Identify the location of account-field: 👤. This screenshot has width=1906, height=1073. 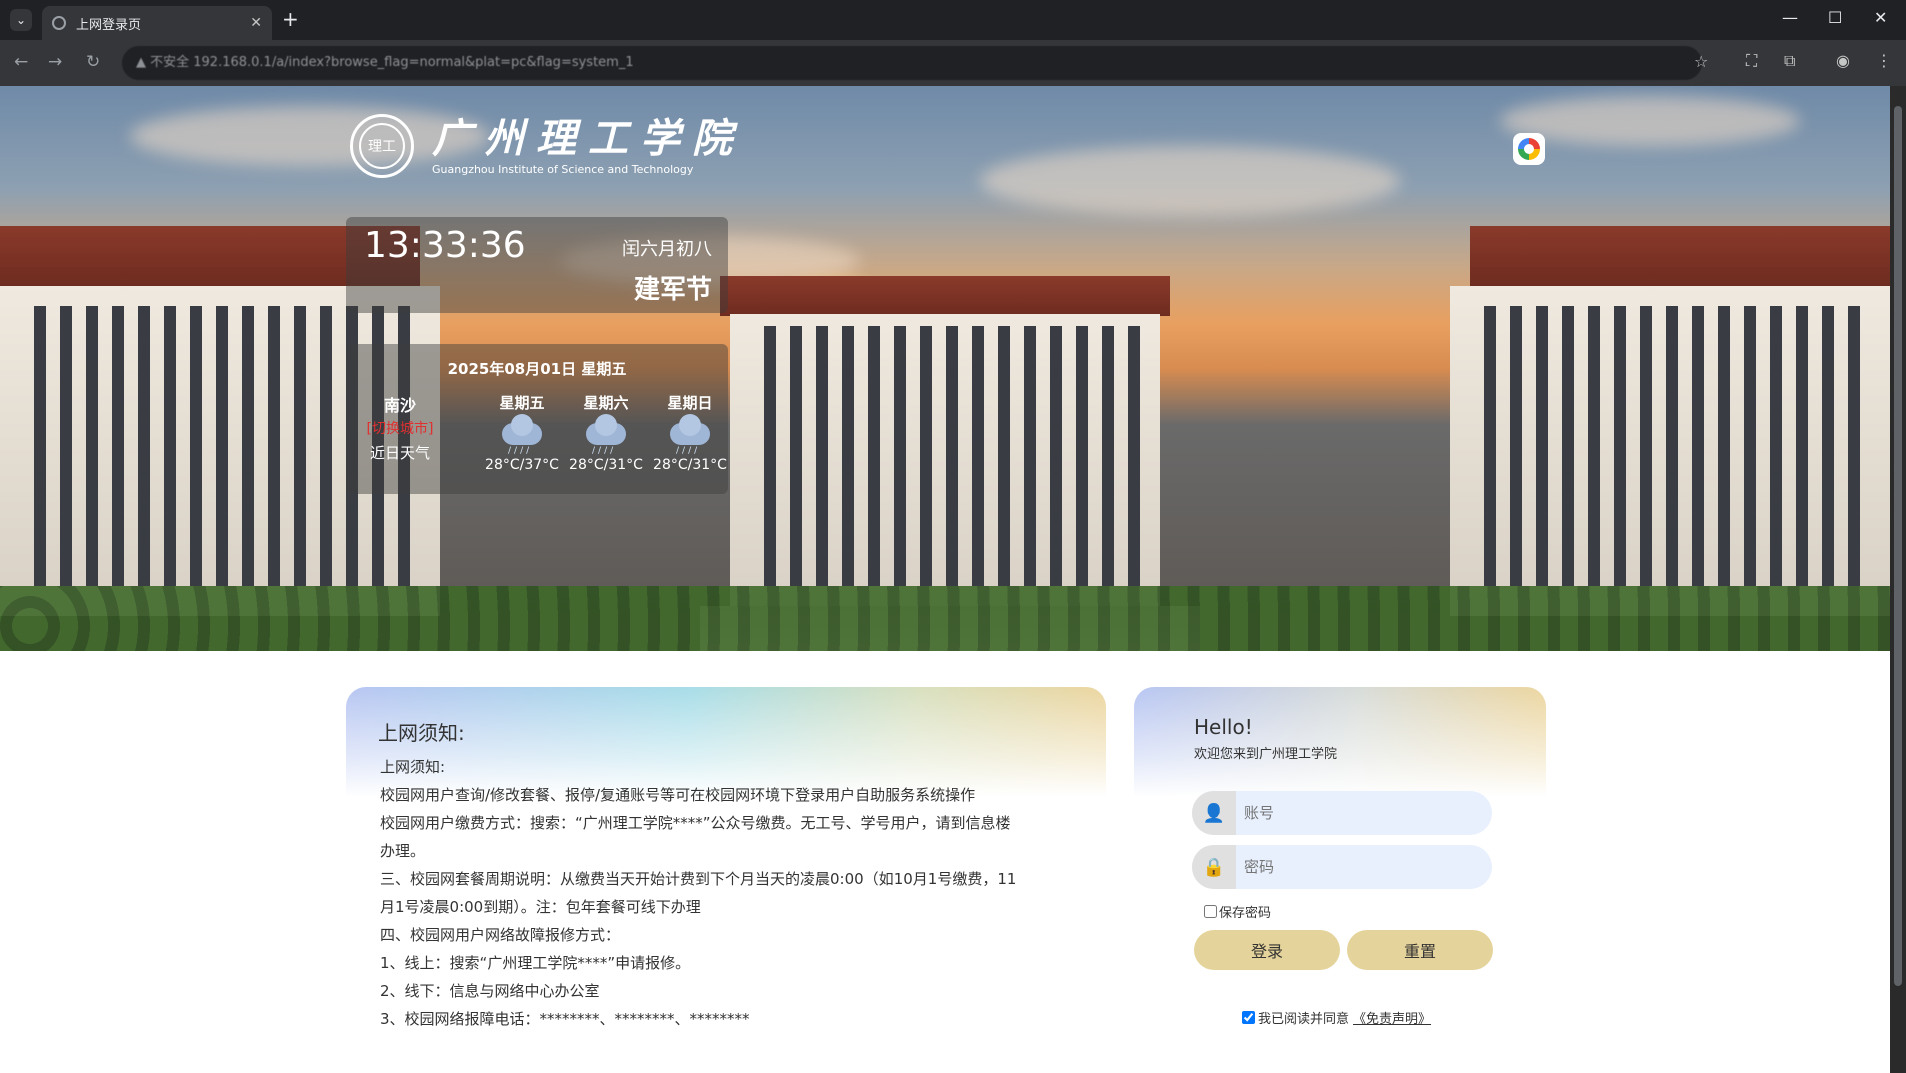
(1342, 813).